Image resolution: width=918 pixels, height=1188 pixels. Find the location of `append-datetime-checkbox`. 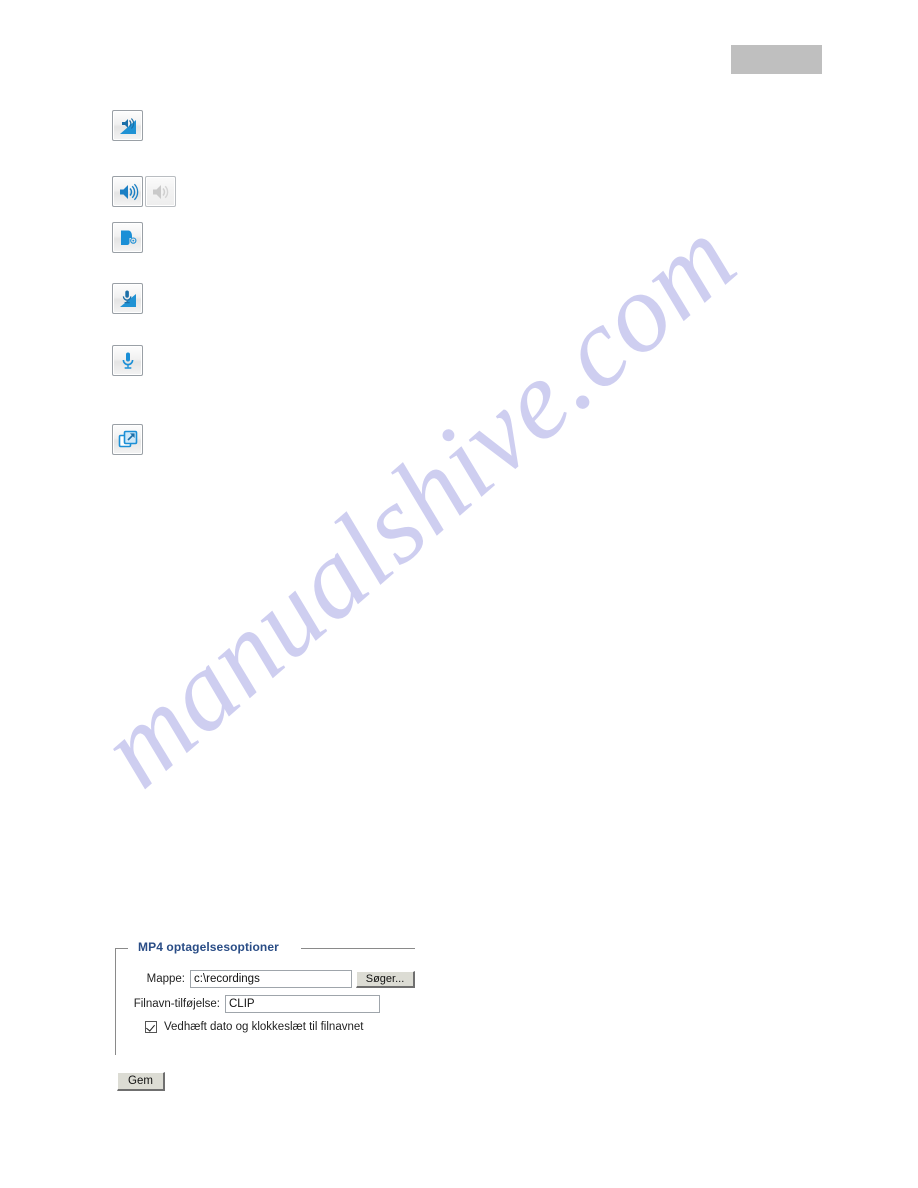

append-datetime-checkbox is located at coordinates (151, 1027).